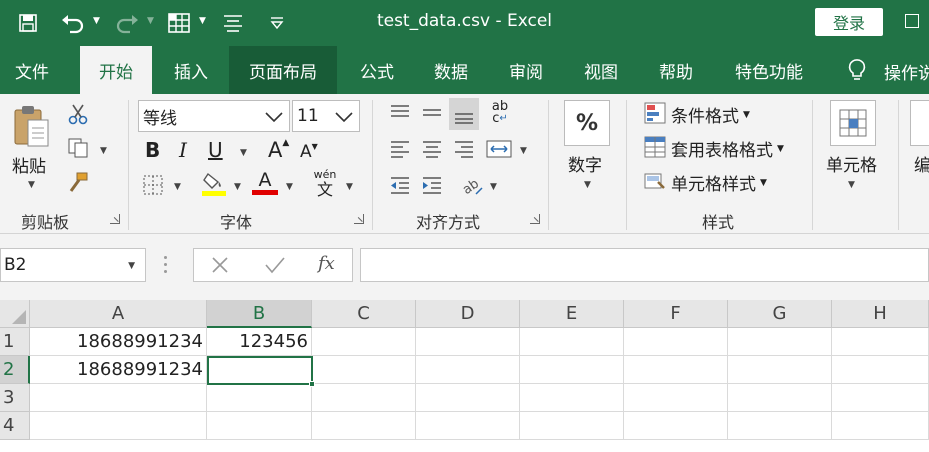 The height and width of the screenshot is (452, 929). What do you see at coordinates (468, 370) in the screenshot?
I see `cell-d2` at bounding box center [468, 370].